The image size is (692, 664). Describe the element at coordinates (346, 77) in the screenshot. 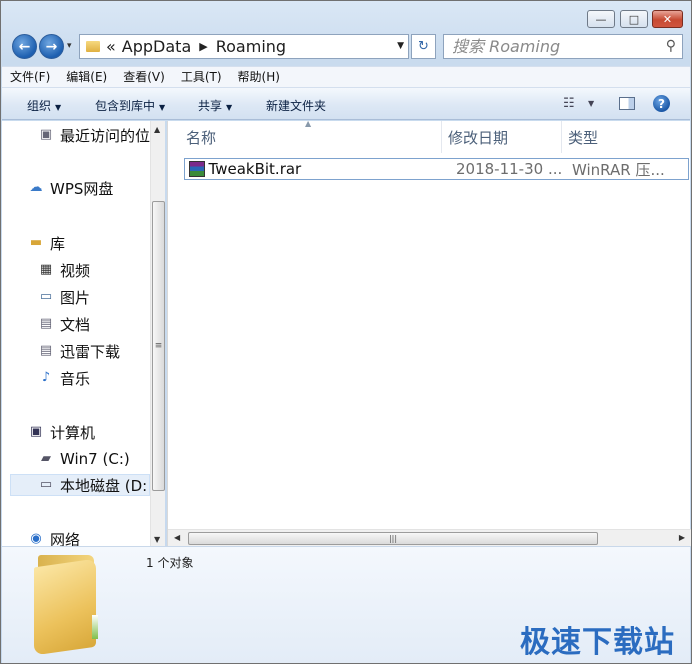

I see `menu-bar: 文件(F) 编辑(E) 查看(V) 工具(T) 帮助(H)` at that location.